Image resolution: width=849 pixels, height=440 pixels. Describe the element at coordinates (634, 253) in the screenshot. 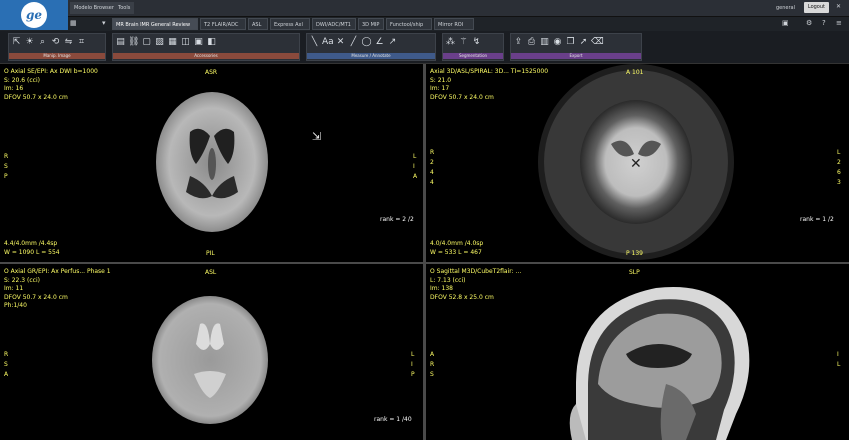

I see `vp-tr-bottom-orient: P 139` at that location.